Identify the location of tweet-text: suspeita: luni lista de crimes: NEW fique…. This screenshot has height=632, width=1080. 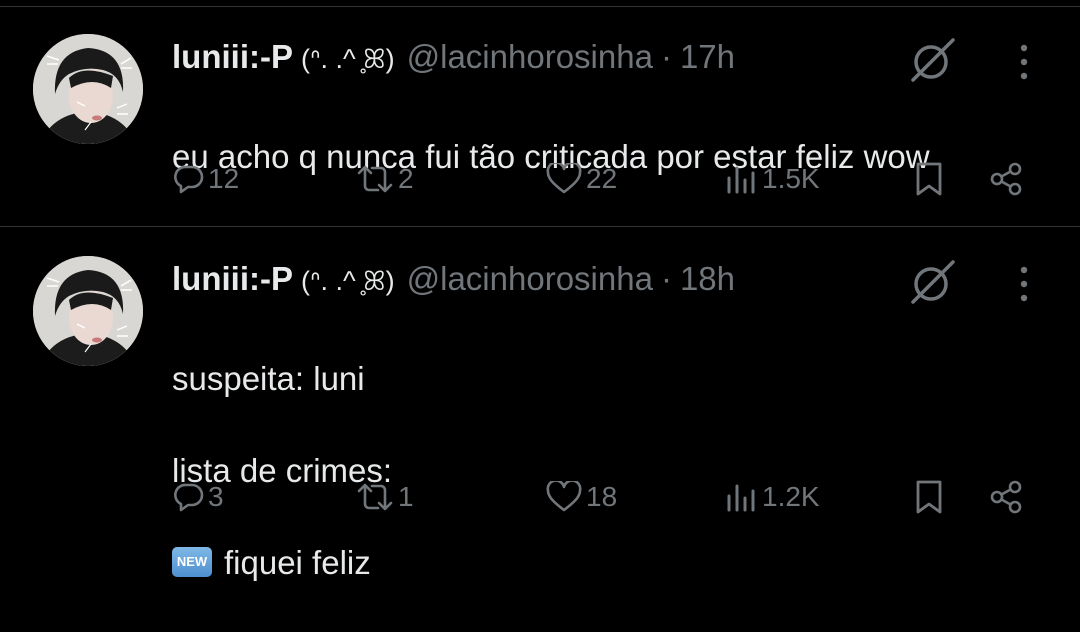
(282, 471).